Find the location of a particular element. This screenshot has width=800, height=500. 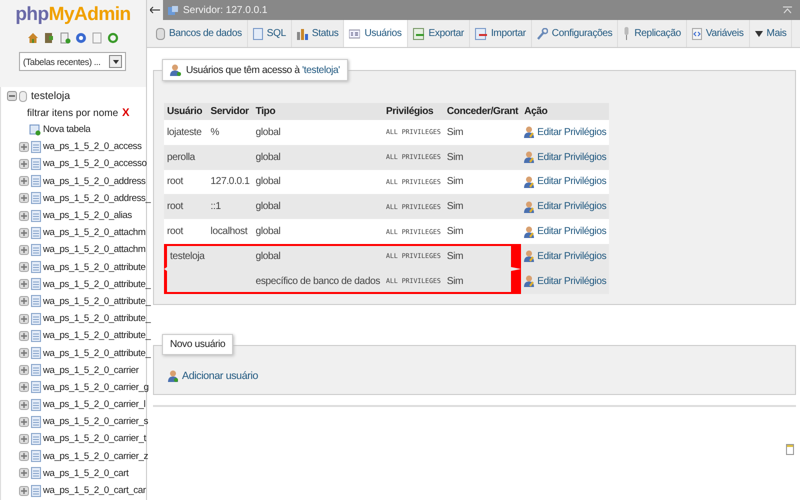

table-name: wa_ps_1_5_2_0_cart_car is located at coordinates (94, 490).